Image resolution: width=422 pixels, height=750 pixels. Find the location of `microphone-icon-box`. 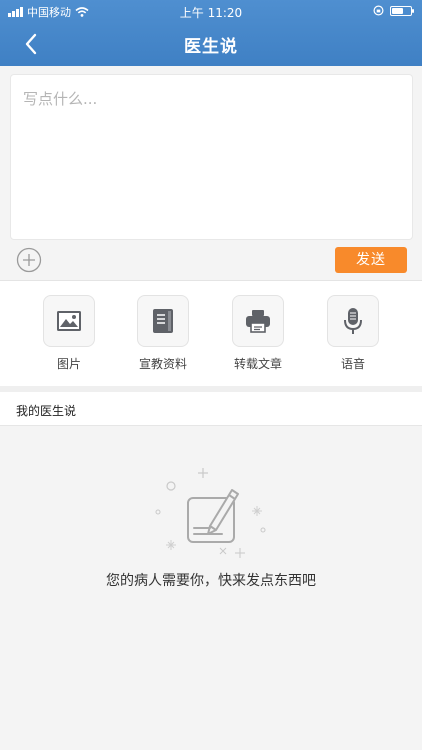

microphone-icon-box is located at coordinates (353, 321).